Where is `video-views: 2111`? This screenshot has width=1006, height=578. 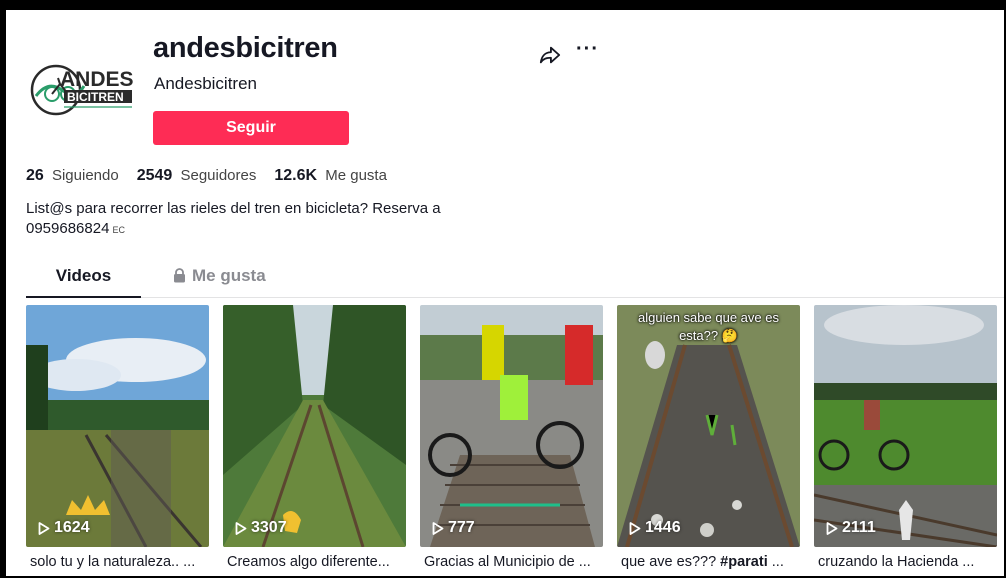 video-views: 2111 is located at coordinates (851, 528).